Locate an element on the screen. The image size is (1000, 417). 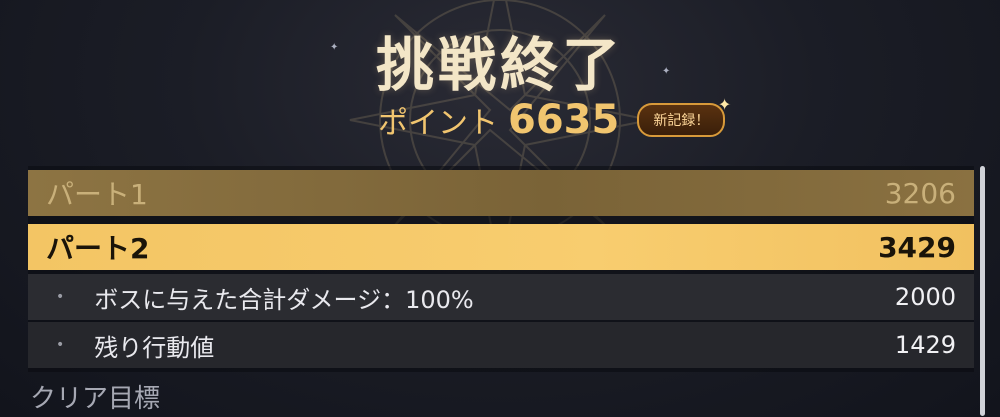
points-label: ポイント is located at coordinates (438, 123).